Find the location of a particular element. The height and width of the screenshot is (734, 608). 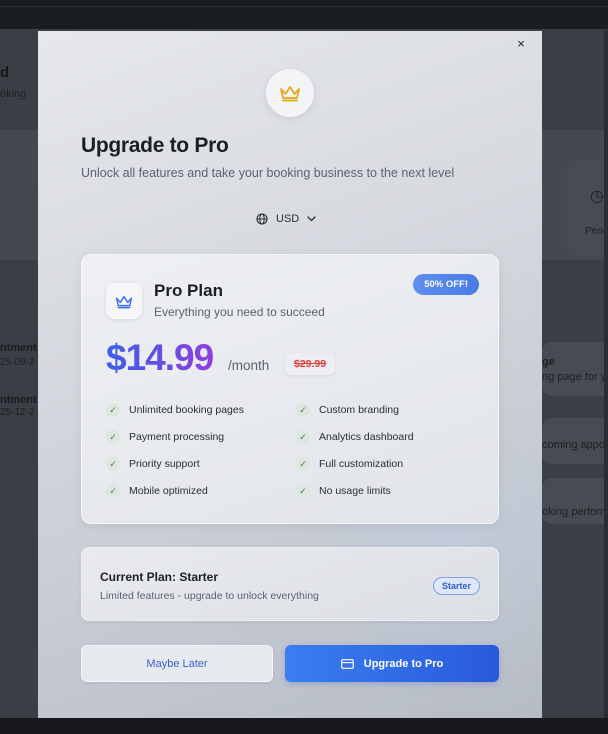

feature-label: Payment processing is located at coordinates (177, 437).